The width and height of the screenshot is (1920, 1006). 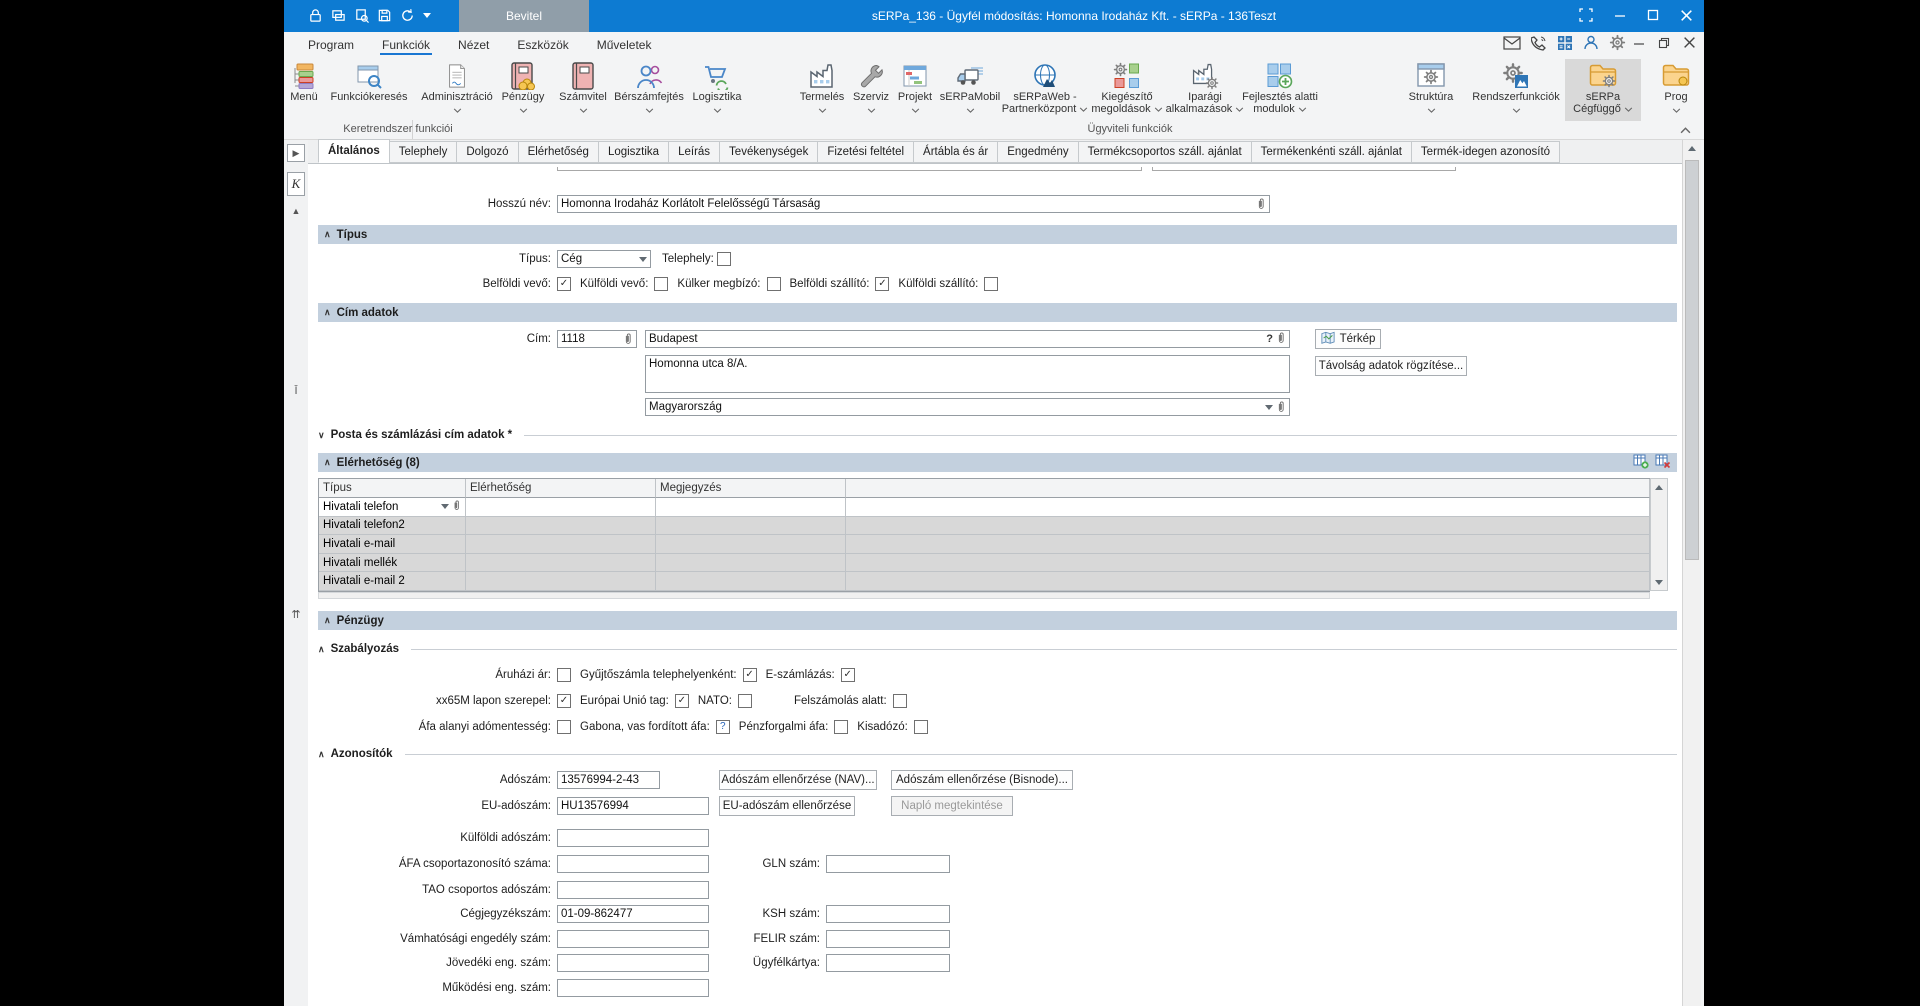 I want to click on kisadozo-checkbox, so click(x=920, y=727).